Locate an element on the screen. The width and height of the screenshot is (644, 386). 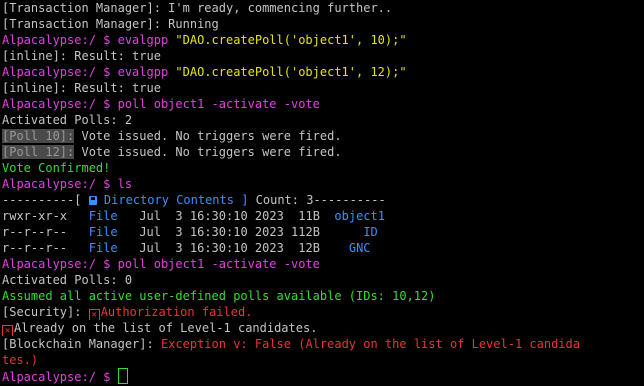
directory-title: Directory Contents ] is located at coordinates (176, 200).